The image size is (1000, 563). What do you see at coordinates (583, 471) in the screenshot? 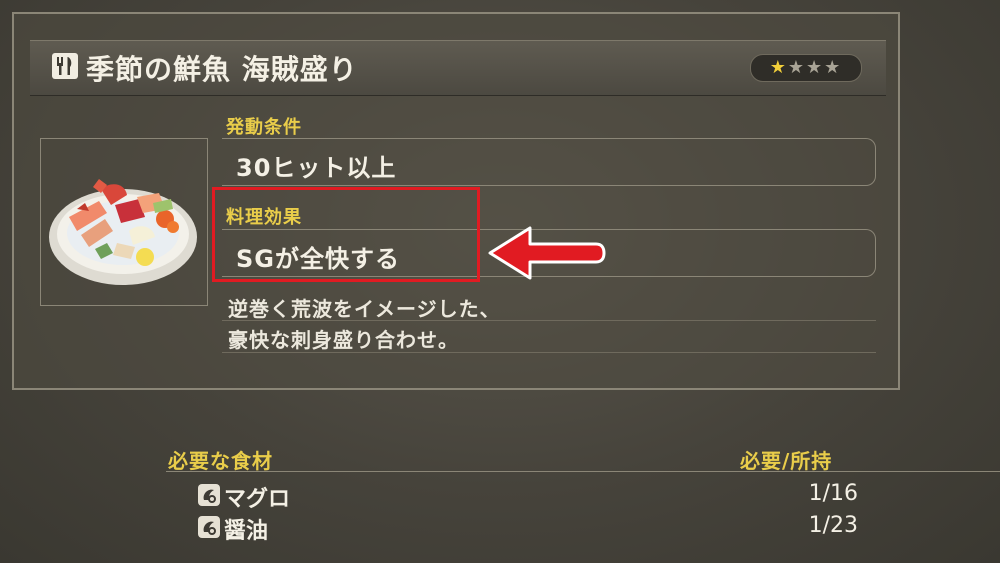
I see `ingredients-divider` at bounding box center [583, 471].